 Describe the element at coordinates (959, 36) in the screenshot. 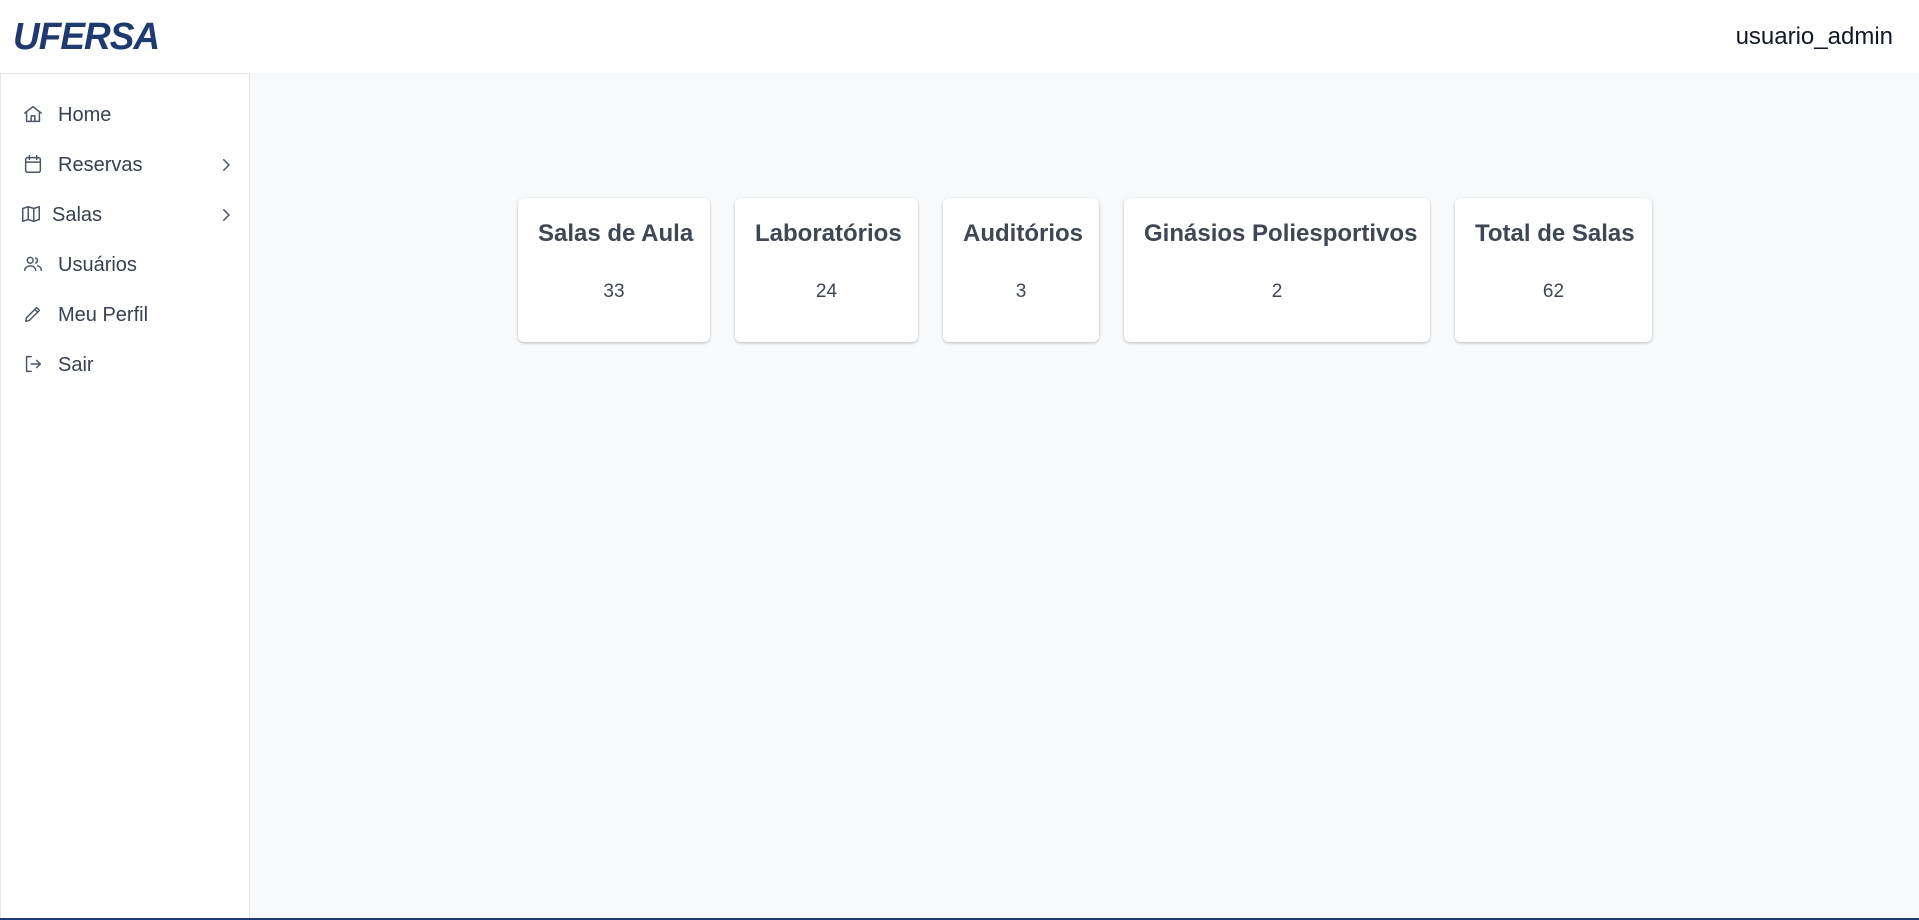

I see `top-bar: UFERSA usuario_admin` at that location.